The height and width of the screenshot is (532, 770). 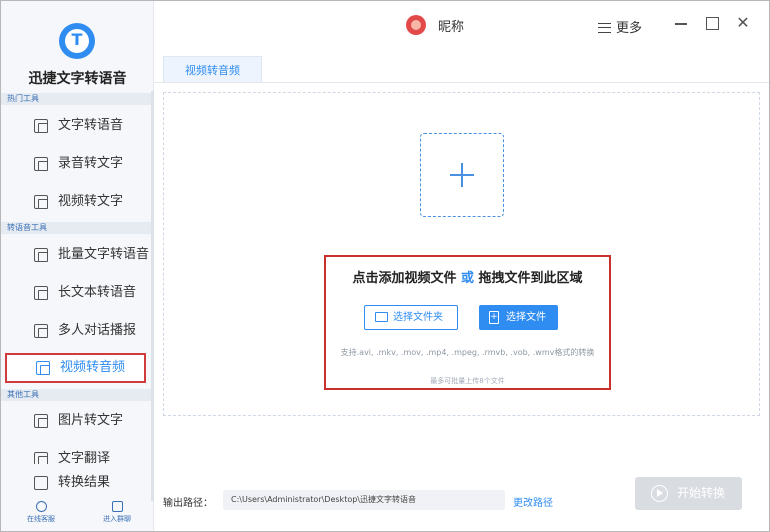 What do you see at coordinates (518, 317) in the screenshot?
I see `select-file-button: + 选择文件` at bounding box center [518, 317].